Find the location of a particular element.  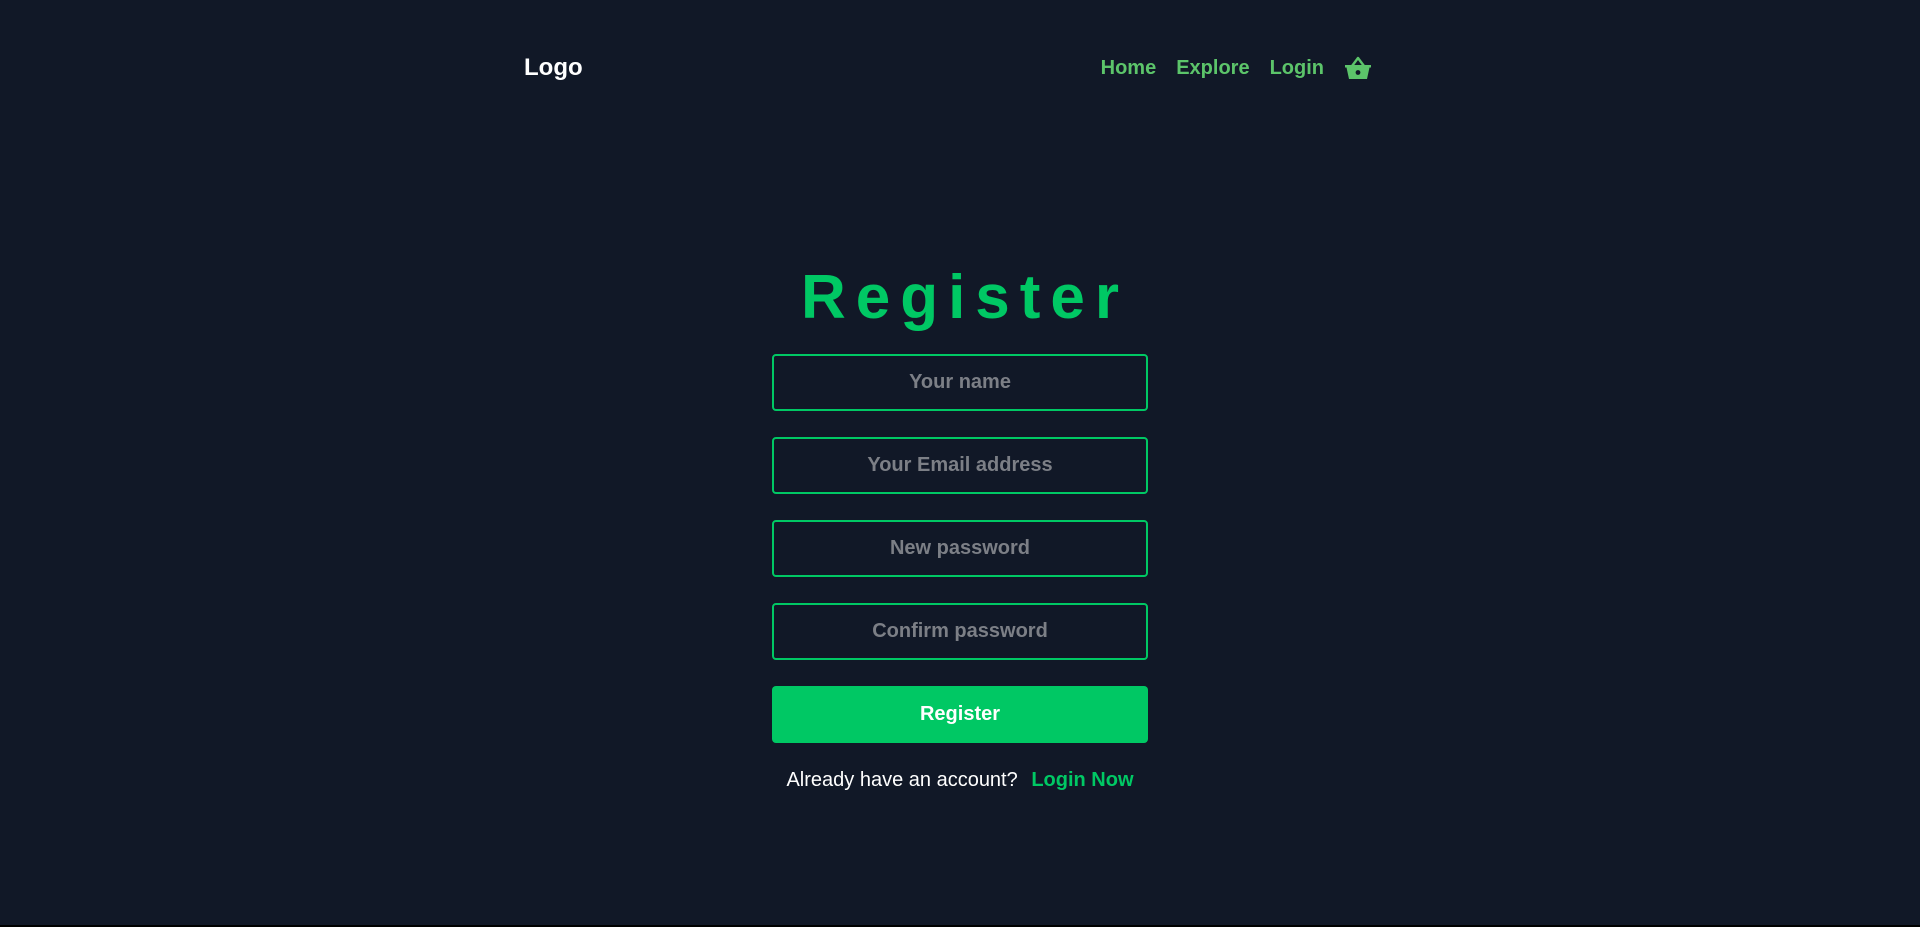

name-input is located at coordinates (960, 382).